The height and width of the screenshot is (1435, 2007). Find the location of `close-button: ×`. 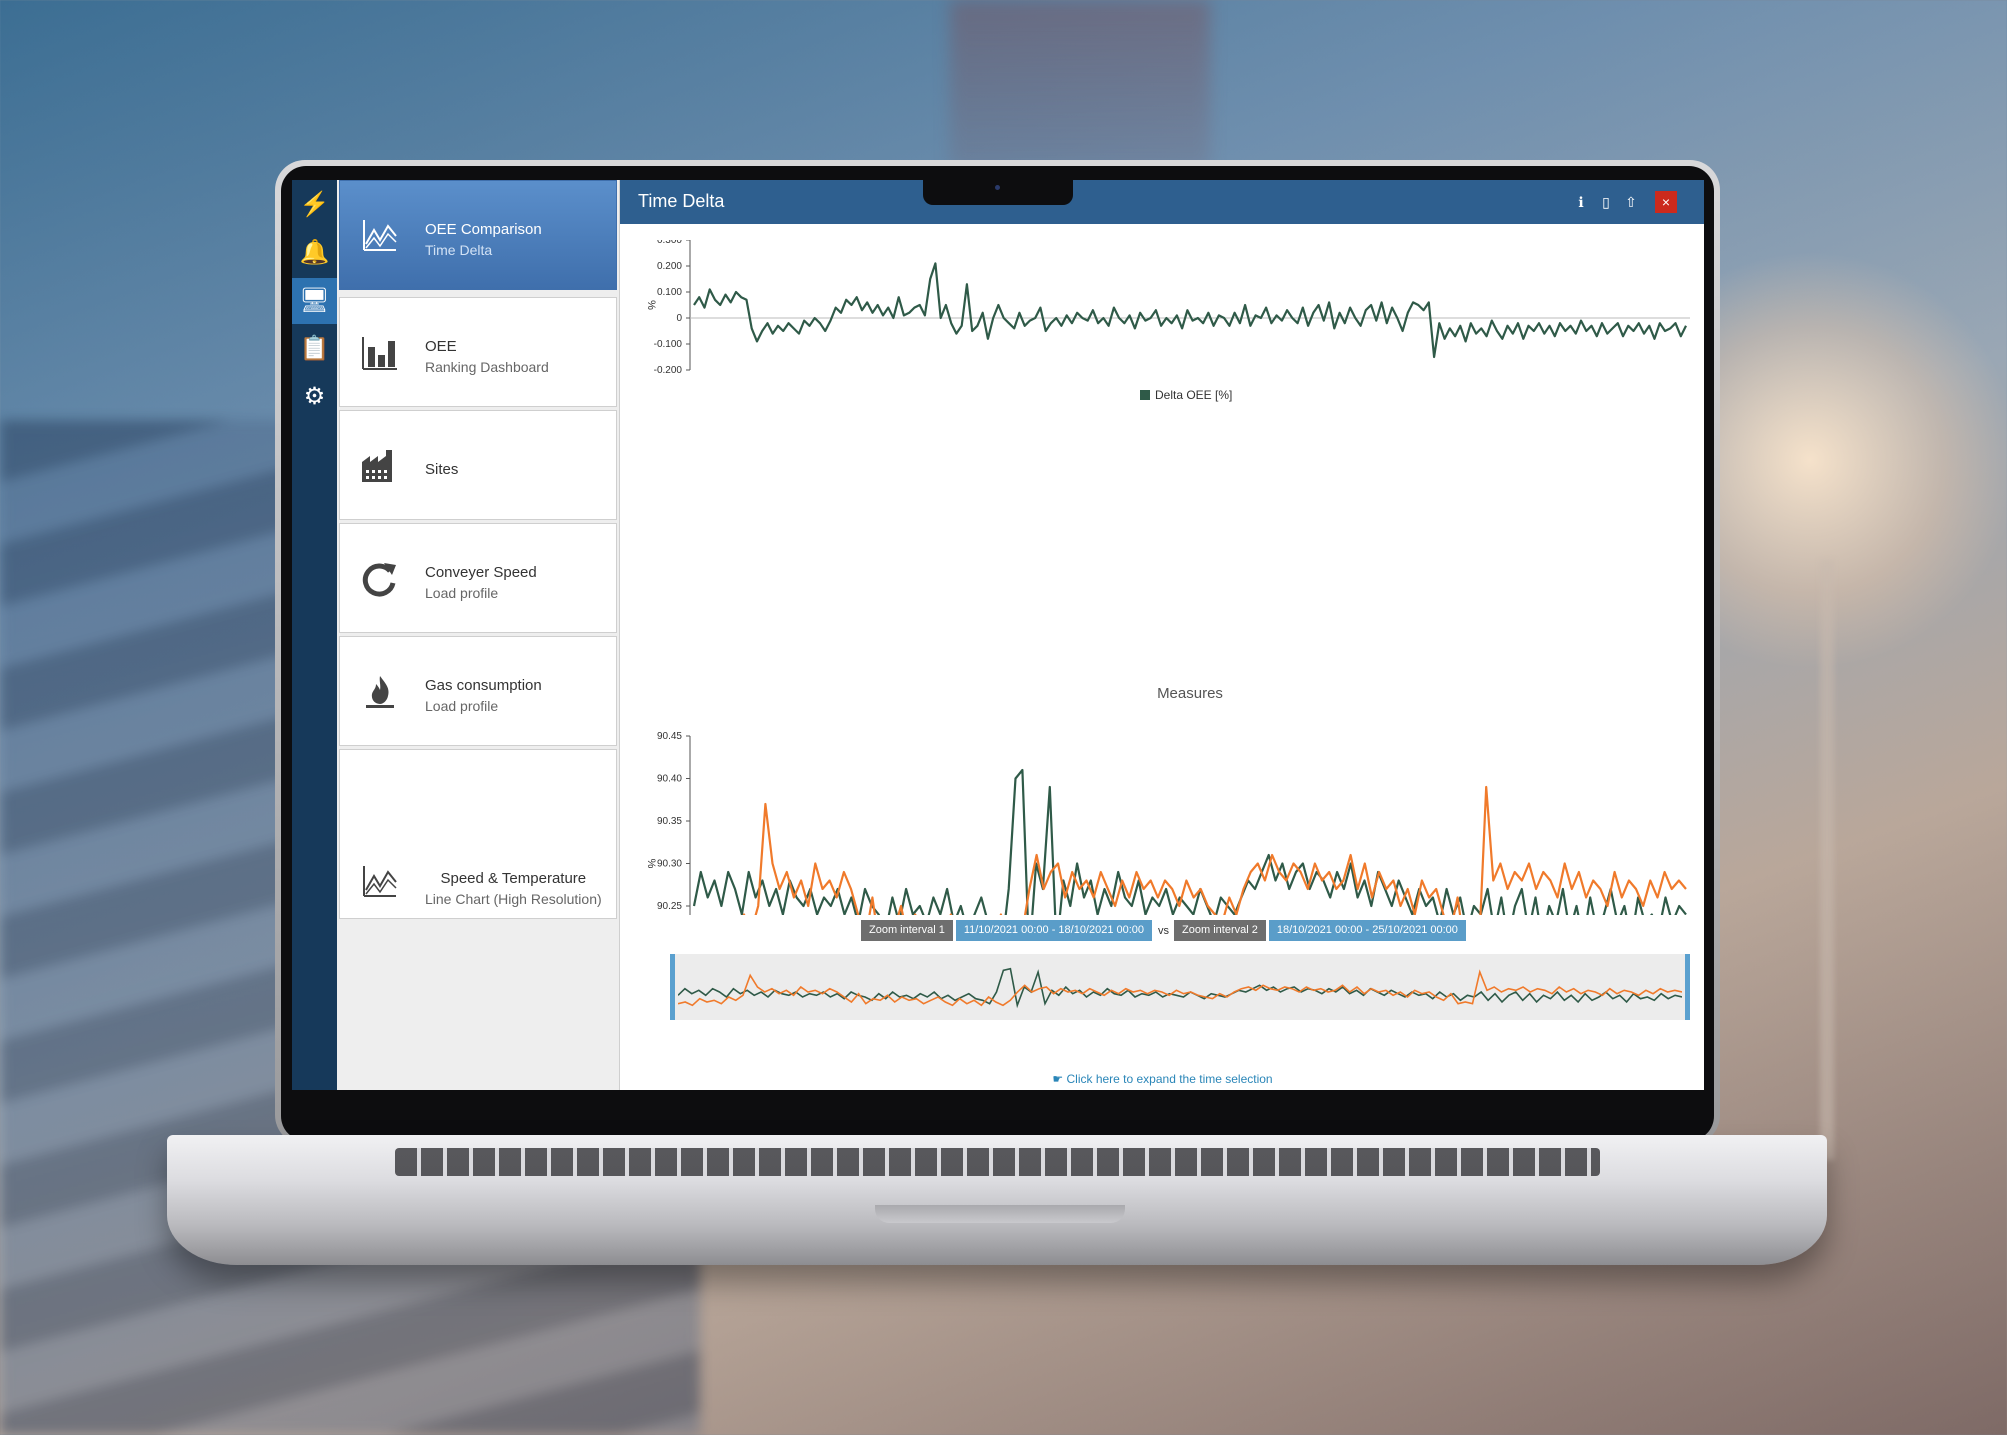

close-button: × is located at coordinates (1666, 202).